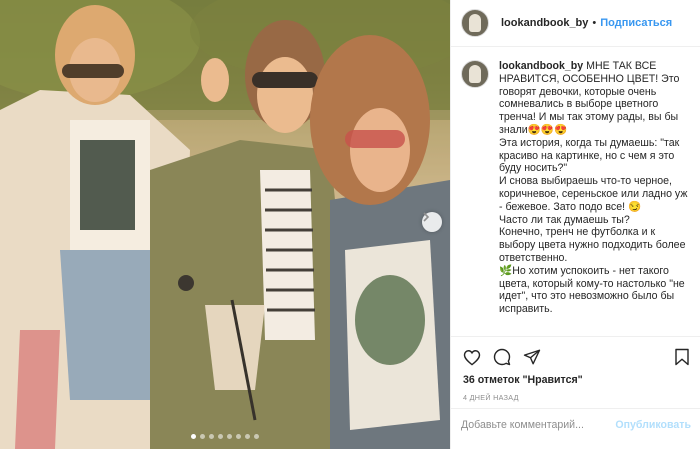 This screenshot has width=700, height=449. I want to click on follow-button: Подписаться, so click(636, 23).